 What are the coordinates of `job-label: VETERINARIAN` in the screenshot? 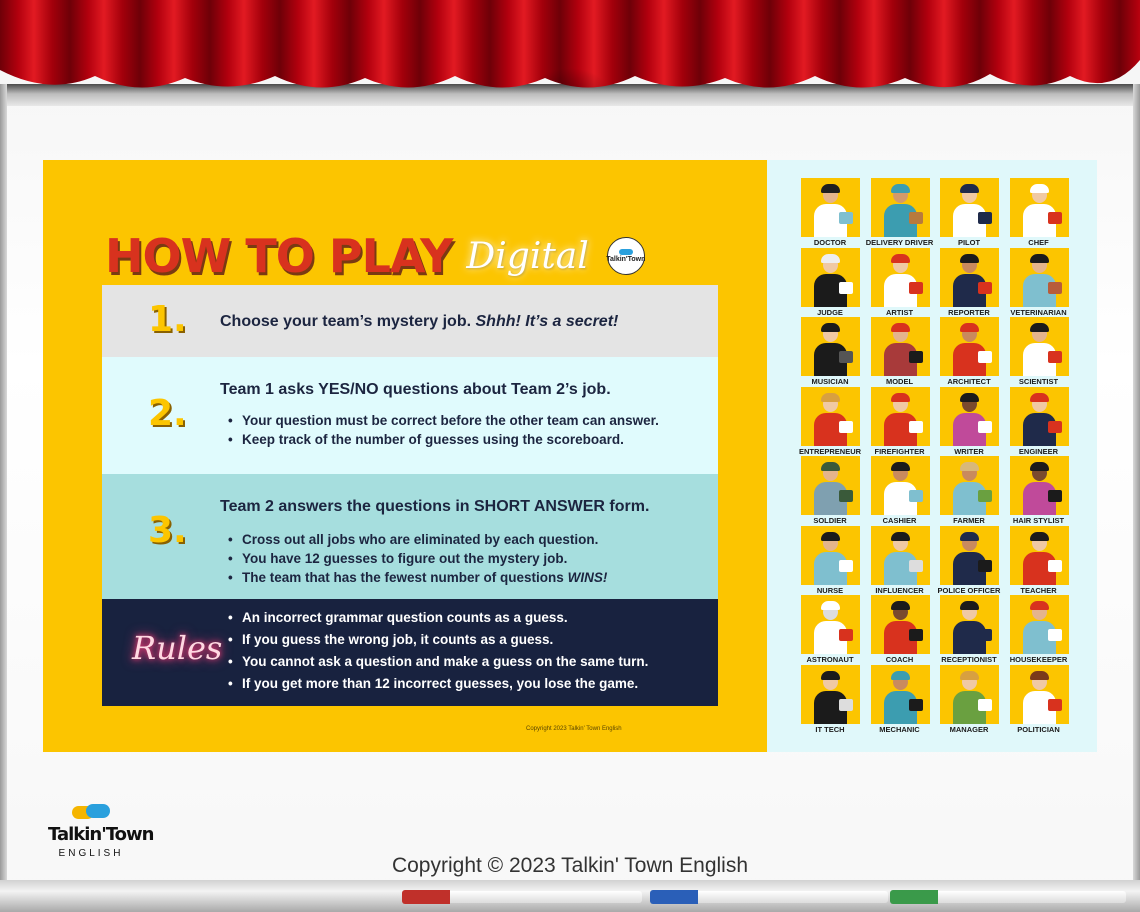 It's located at (1038, 312).